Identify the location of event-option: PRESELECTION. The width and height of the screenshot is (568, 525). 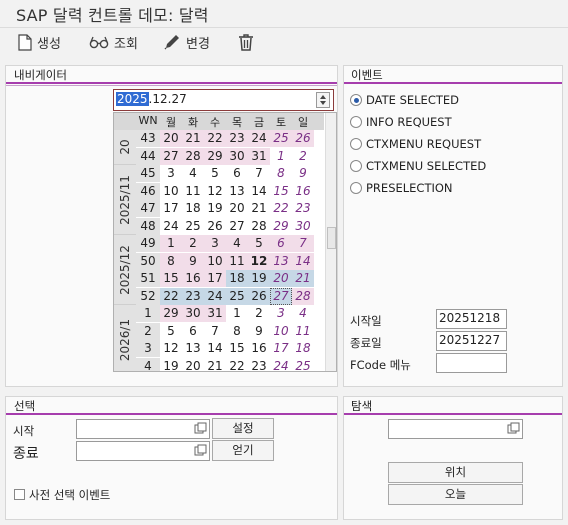
(401, 188).